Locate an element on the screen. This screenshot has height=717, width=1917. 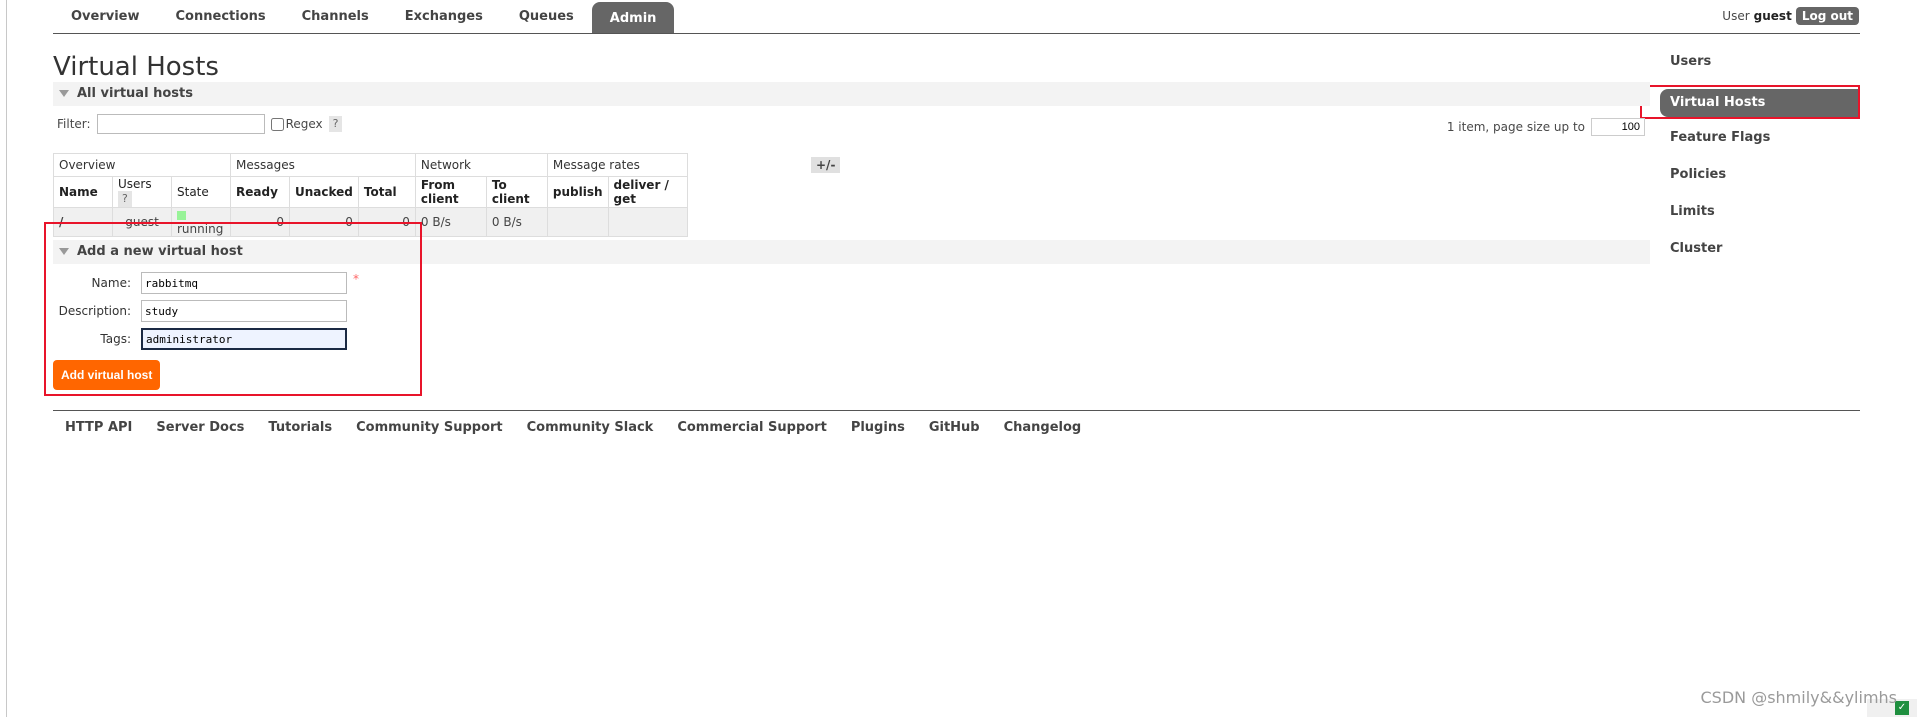
footer-link-http-api: HTTP API is located at coordinates (98, 428).